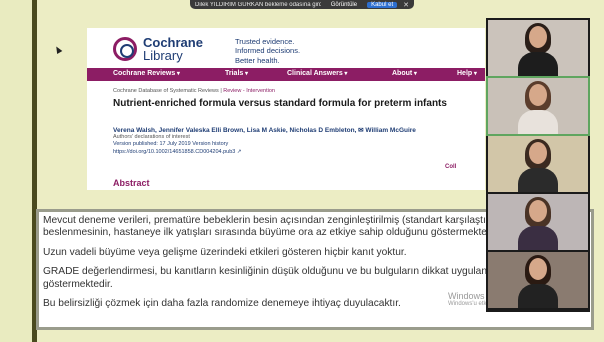 The width and height of the screenshot is (604, 342). Describe the element at coordinates (151, 137) in the screenshot. I see `declarations-link: Authors' declarations of interest` at that location.